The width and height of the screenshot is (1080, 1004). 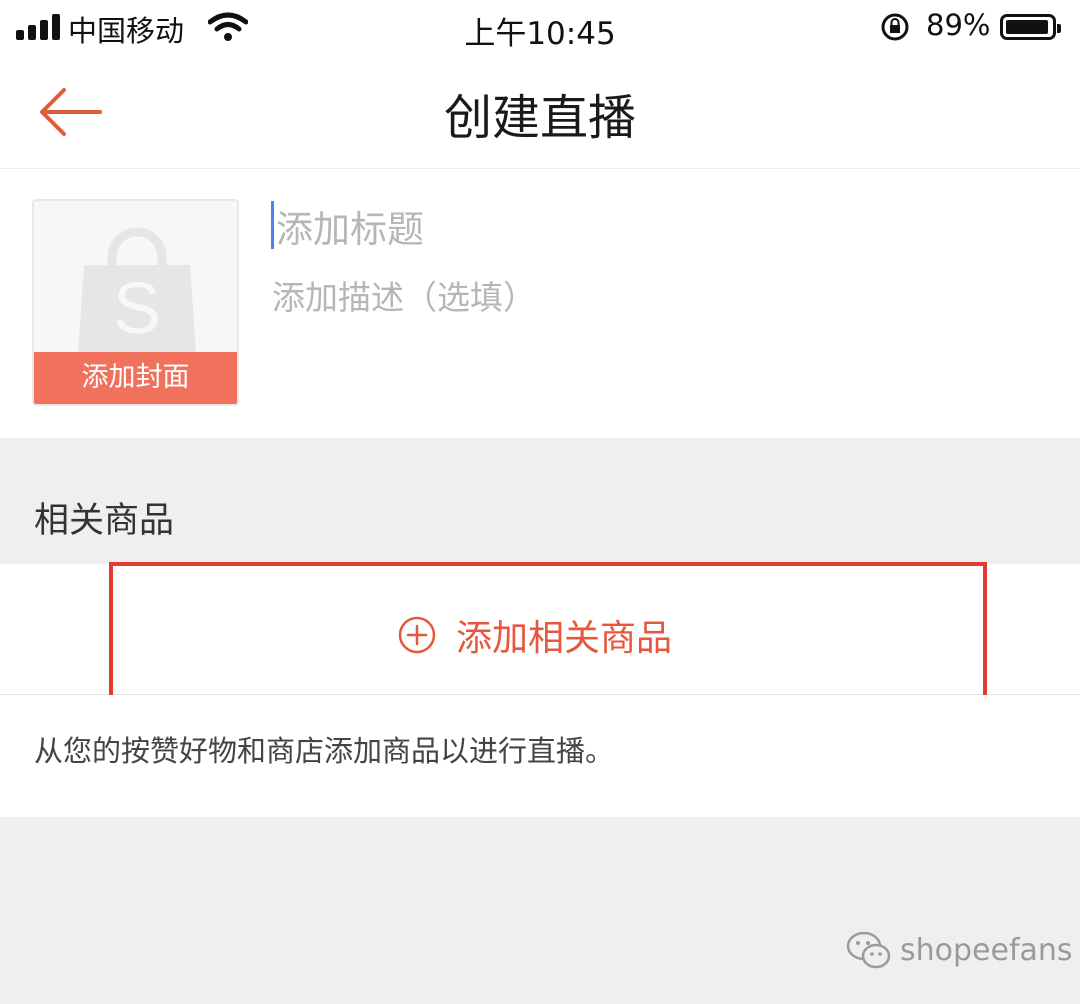 What do you see at coordinates (137, 309) in the screenshot?
I see `svg-text: S` at bounding box center [137, 309].